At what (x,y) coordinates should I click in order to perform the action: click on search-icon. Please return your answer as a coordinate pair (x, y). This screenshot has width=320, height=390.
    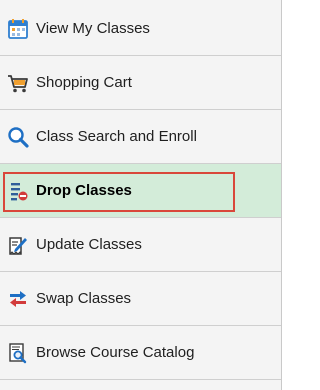
    Looking at the image, I should click on (18, 137).